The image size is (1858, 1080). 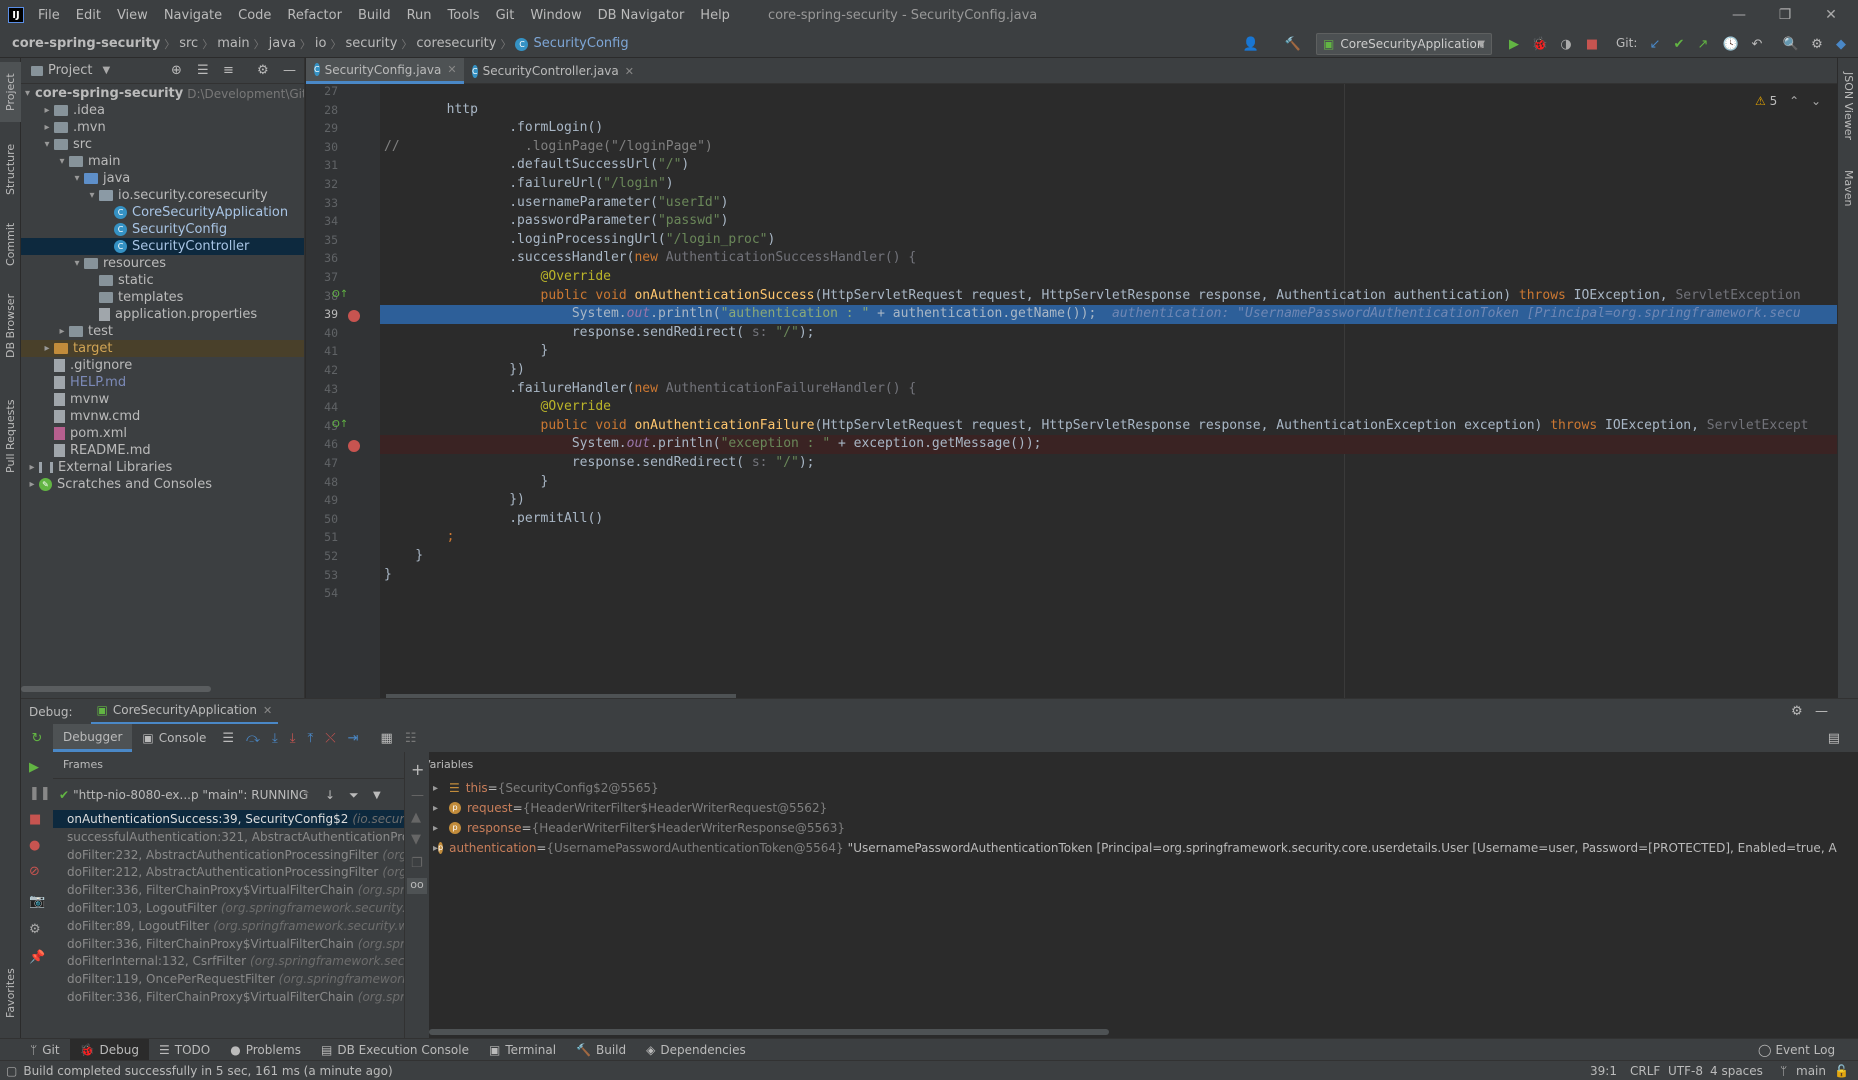 I want to click on caret-position: 39:1, so click(x=1603, y=1071).